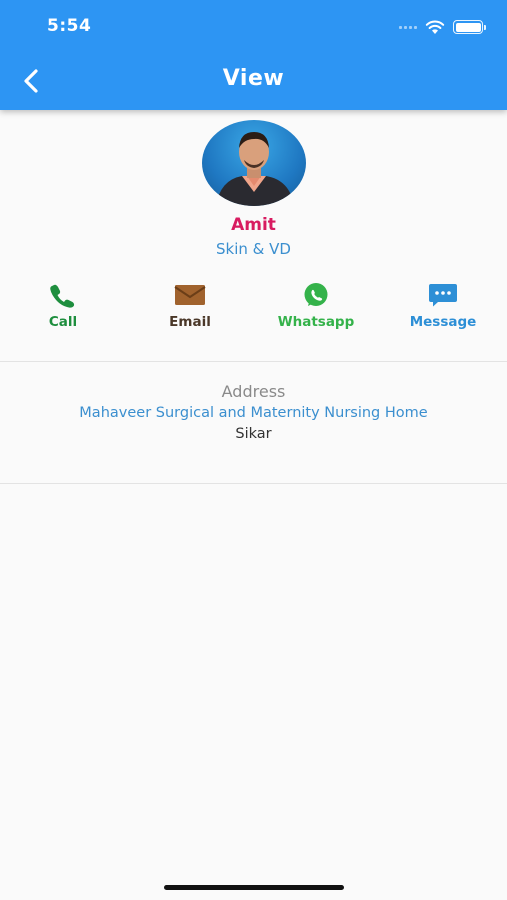  What do you see at coordinates (190, 306) in the screenshot?
I see `email-button: Email` at bounding box center [190, 306].